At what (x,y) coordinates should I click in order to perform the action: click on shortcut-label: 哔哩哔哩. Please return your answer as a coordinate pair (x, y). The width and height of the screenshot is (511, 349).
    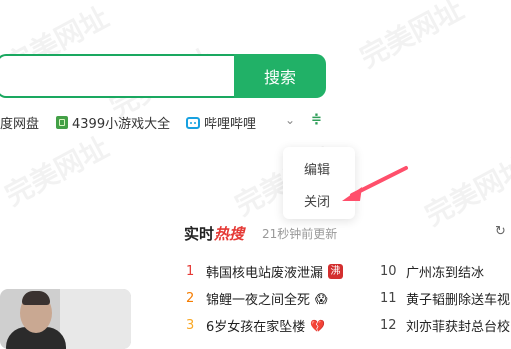
    Looking at the image, I should click on (230, 124).